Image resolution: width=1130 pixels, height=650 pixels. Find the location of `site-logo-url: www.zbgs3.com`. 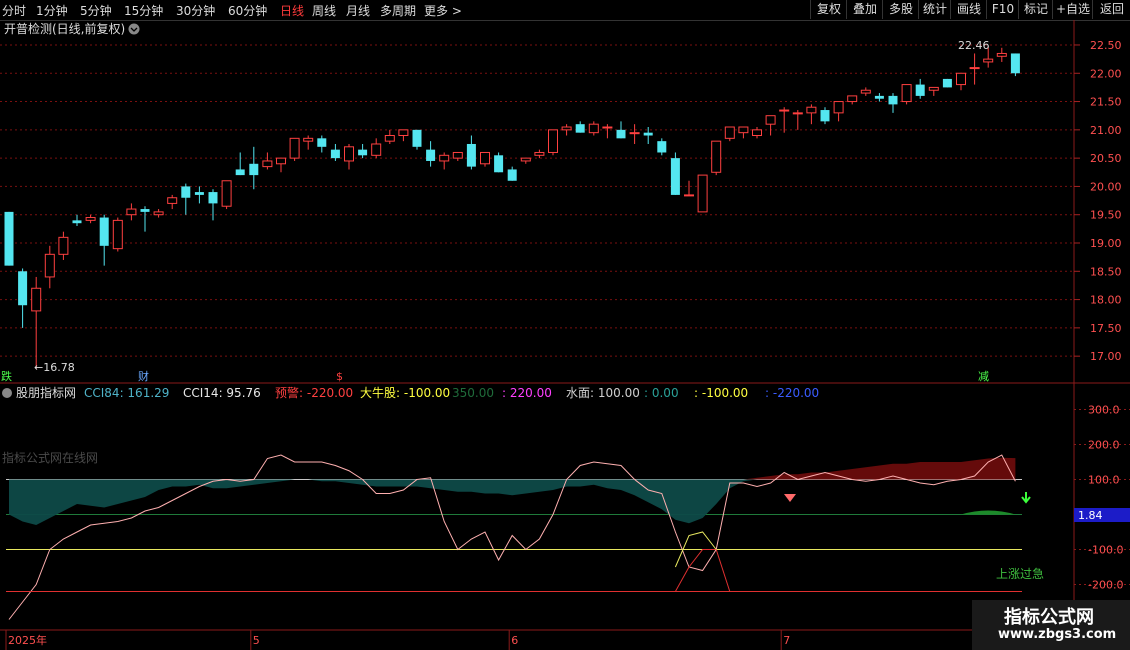

site-logo-url: www.zbgs3.com is located at coordinates (1057, 634).